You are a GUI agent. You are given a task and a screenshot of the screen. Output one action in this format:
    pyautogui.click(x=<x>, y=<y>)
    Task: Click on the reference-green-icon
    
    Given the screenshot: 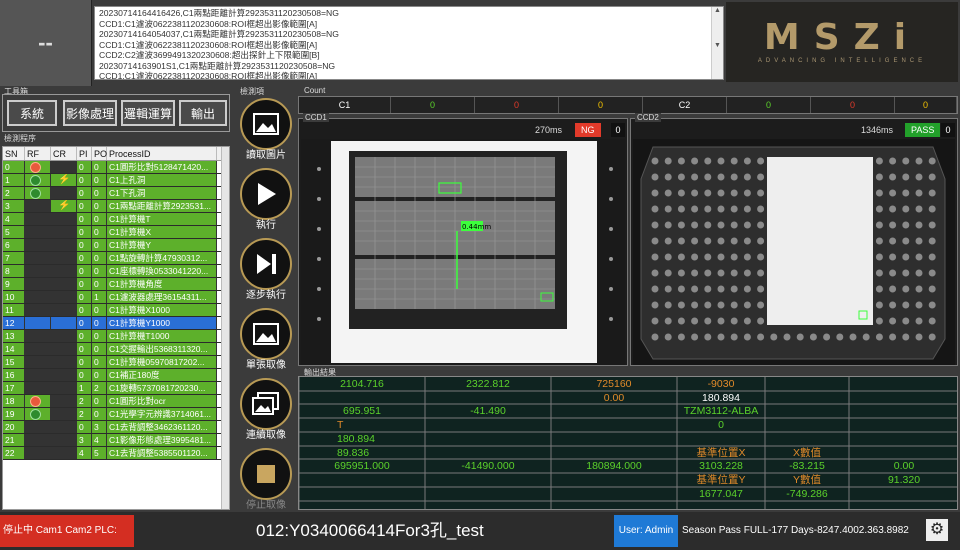 What is the action you would take?
    pyautogui.click(x=35, y=180)
    